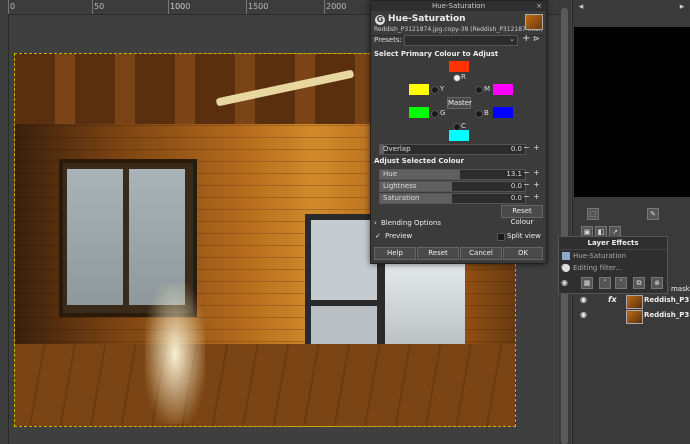  I want to click on layer-row: ◉ Reddish_P312, so click(631, 316).